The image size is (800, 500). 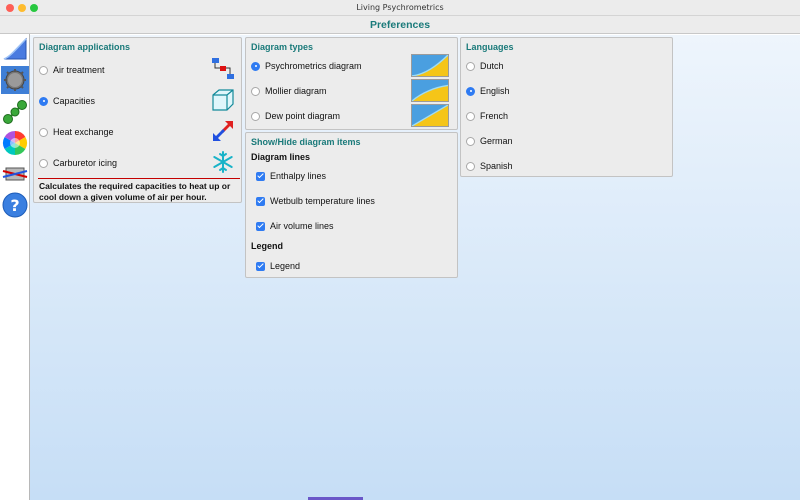 What do you see at coordinates (296, 91) in the screenshot?
I see `diagram-type-label: Mollier diagram` at bounding box center [296, 91].